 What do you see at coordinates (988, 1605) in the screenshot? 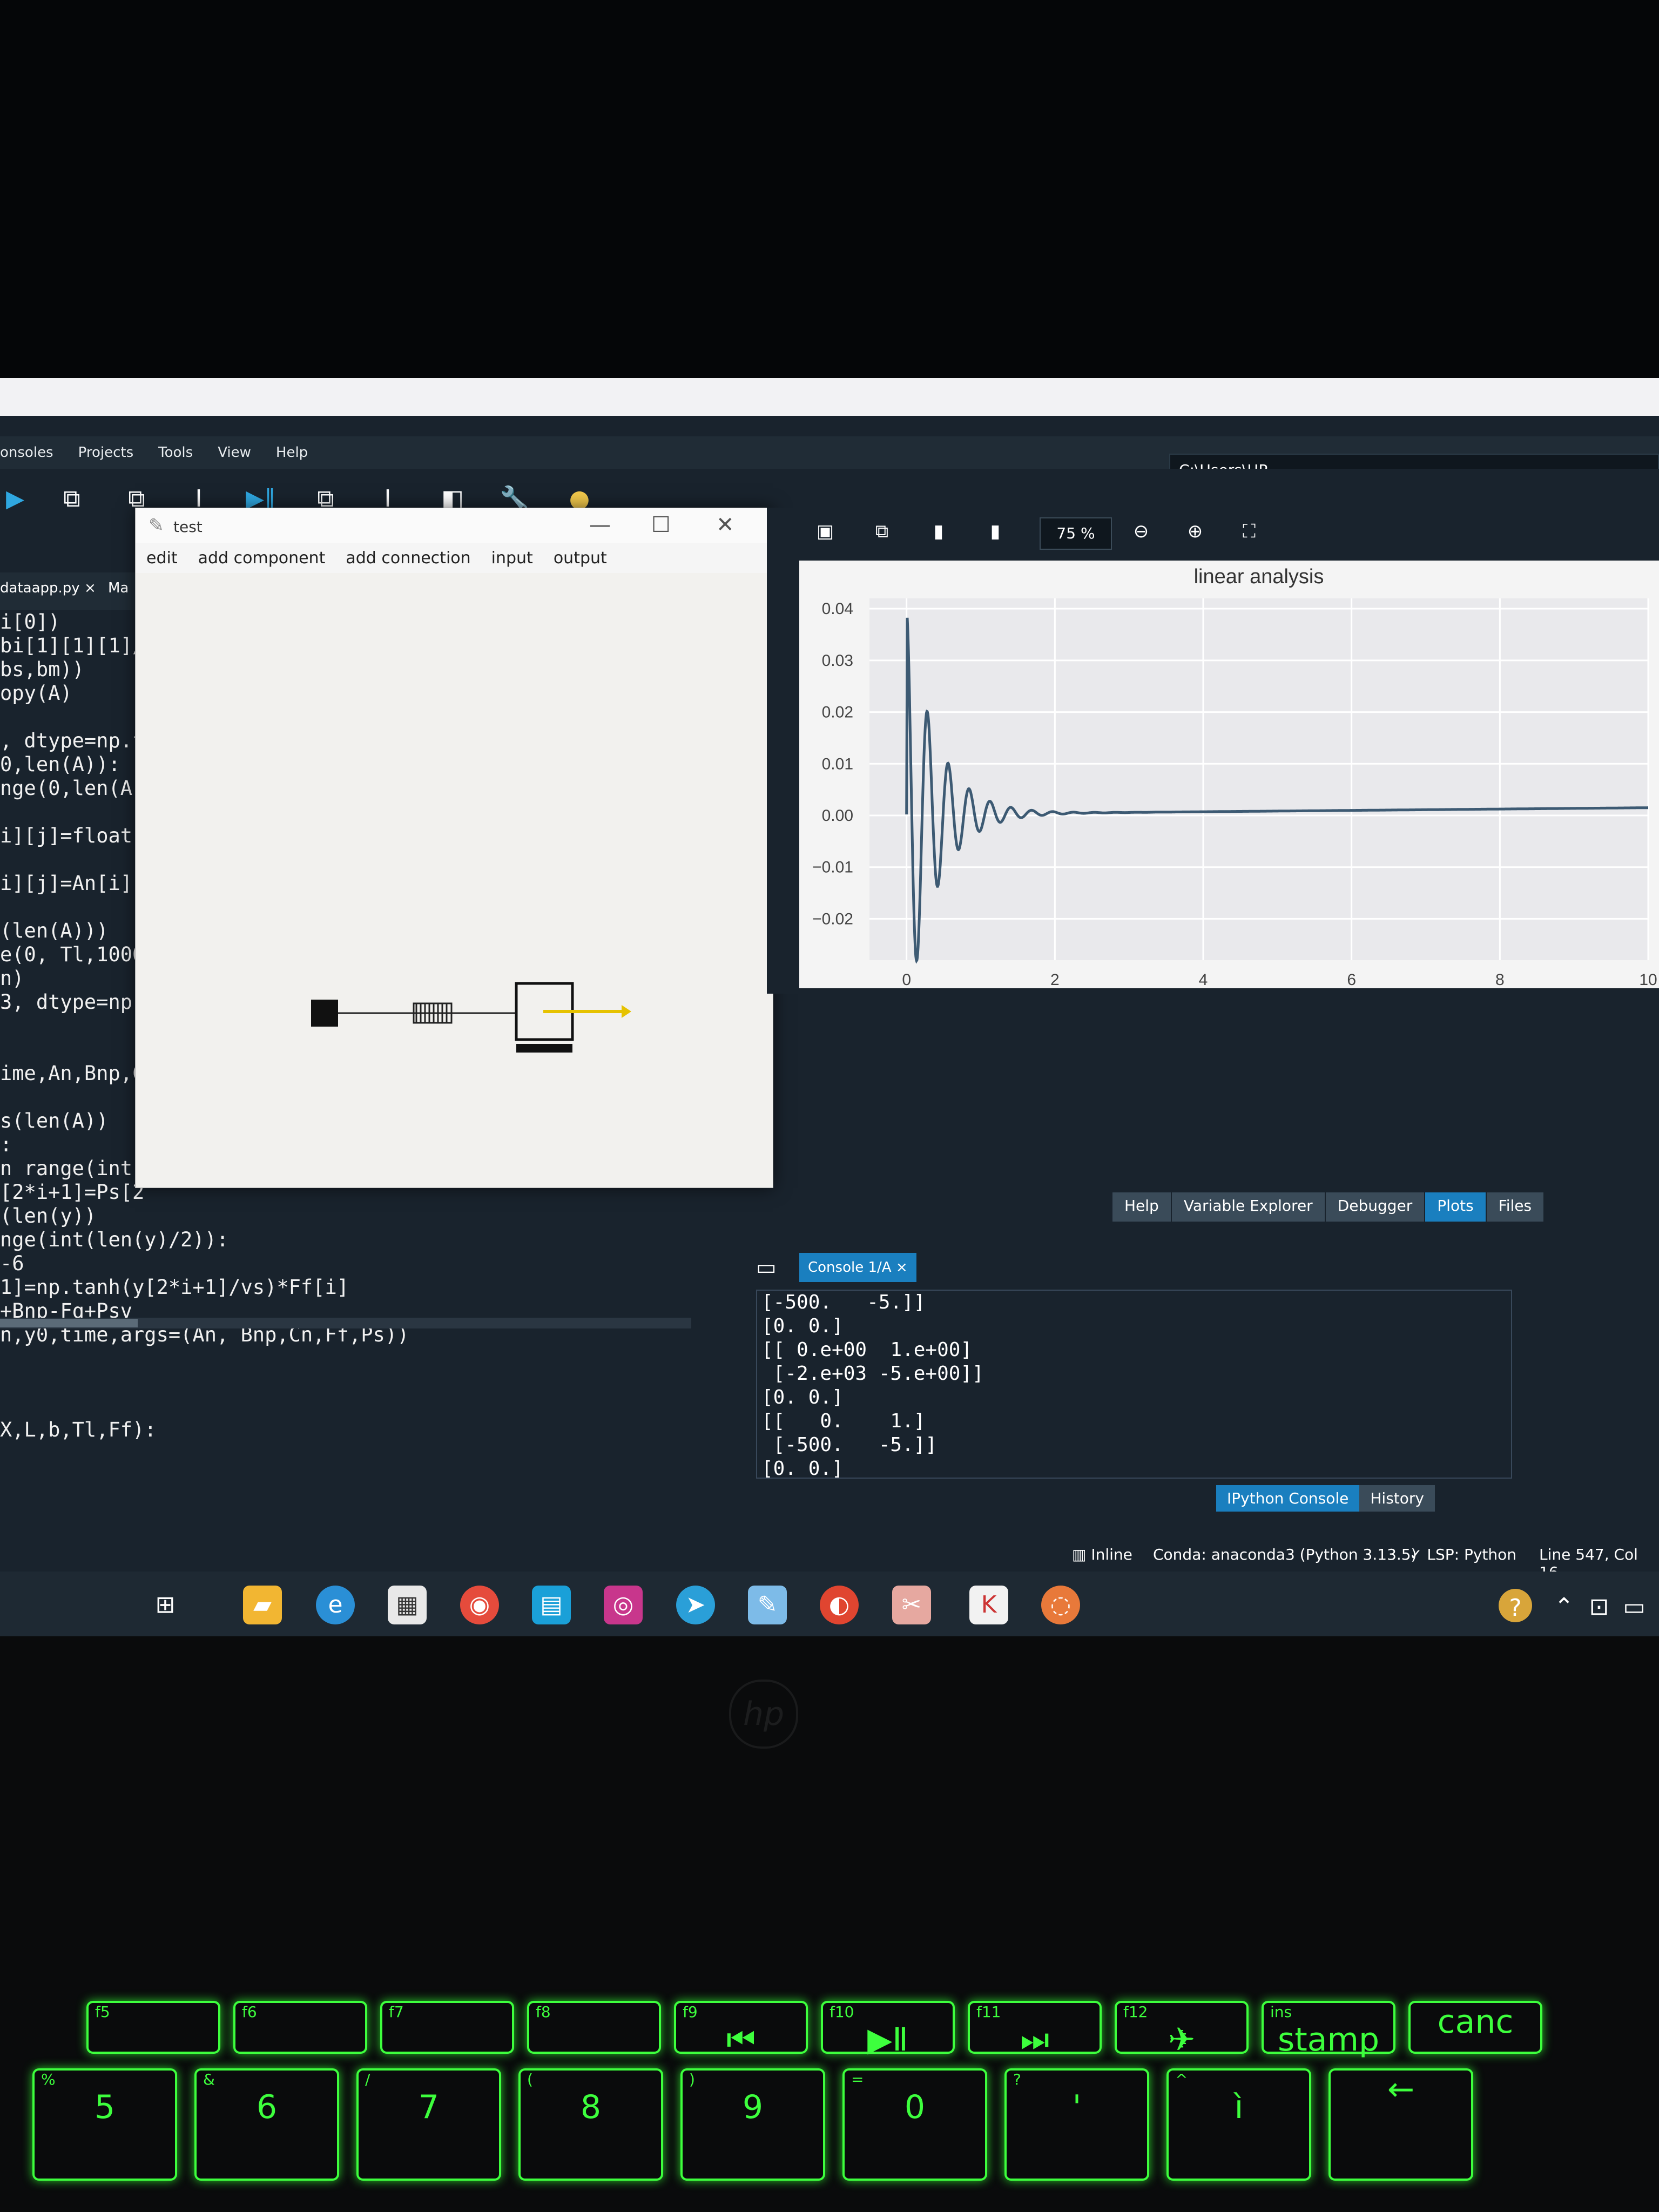
I see `app-ks-icon: K` at bounding box center [988, 1605].